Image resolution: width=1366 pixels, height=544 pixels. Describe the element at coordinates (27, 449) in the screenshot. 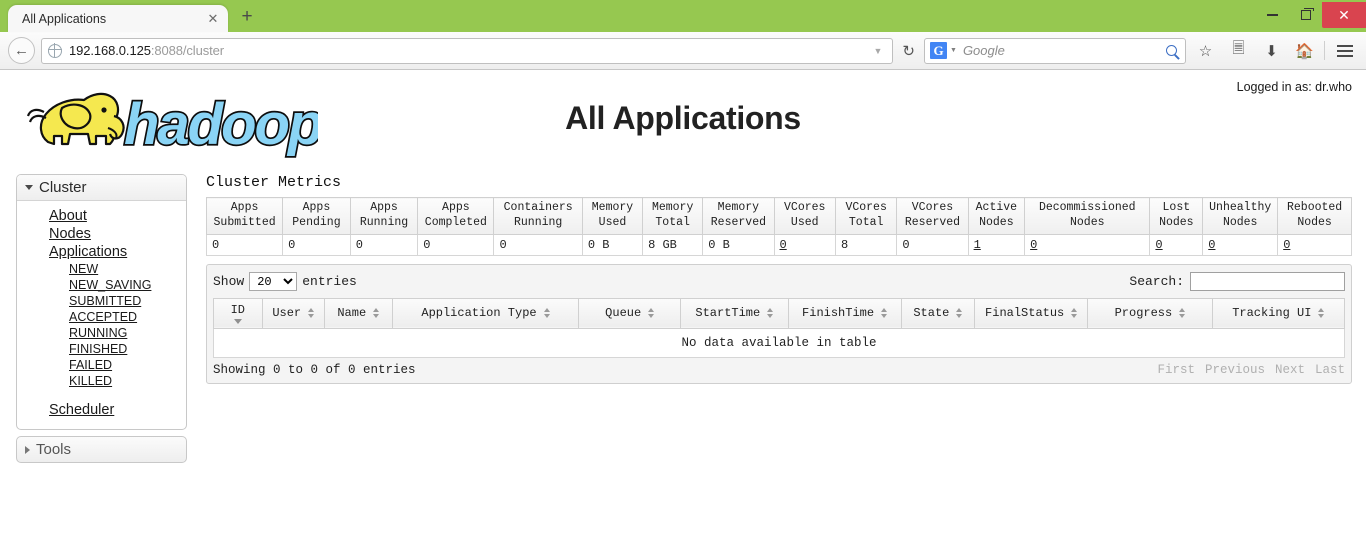

I see `triangle-right-icon` at that location.